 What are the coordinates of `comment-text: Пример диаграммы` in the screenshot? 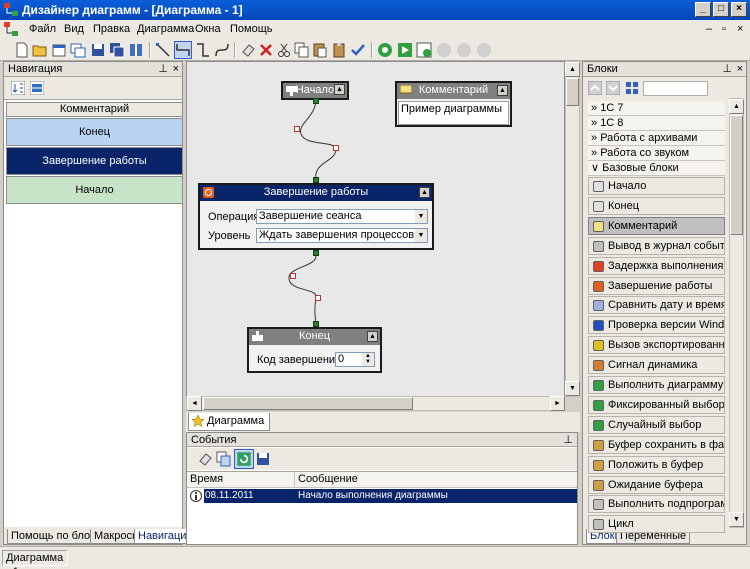 It's located at (453, 113).